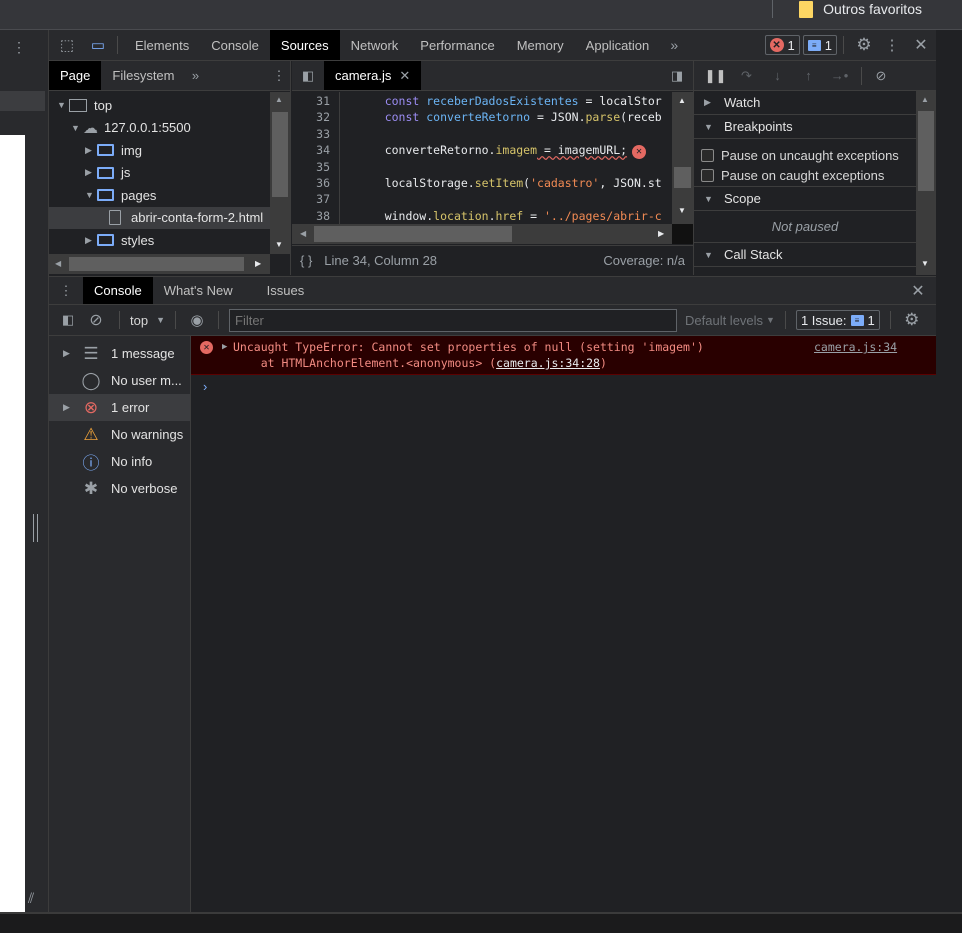 The image size is (962, 933). What do you see at coordinates (482, 234) in the screenshot?
I see `editor-horizontal-scrollbar: ◀ ▶` at bounding box center [482, 234].